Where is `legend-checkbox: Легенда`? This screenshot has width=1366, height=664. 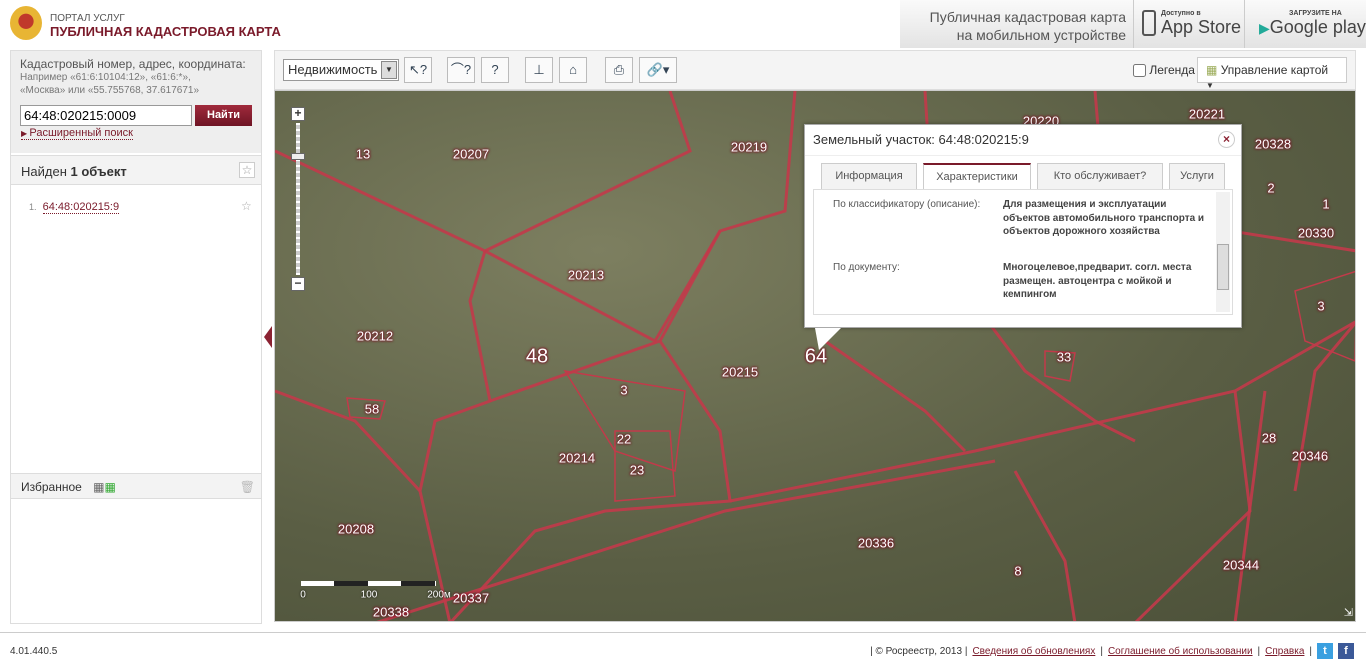
legend-checkbox: Легенда is located at coordinates (1164, 70).